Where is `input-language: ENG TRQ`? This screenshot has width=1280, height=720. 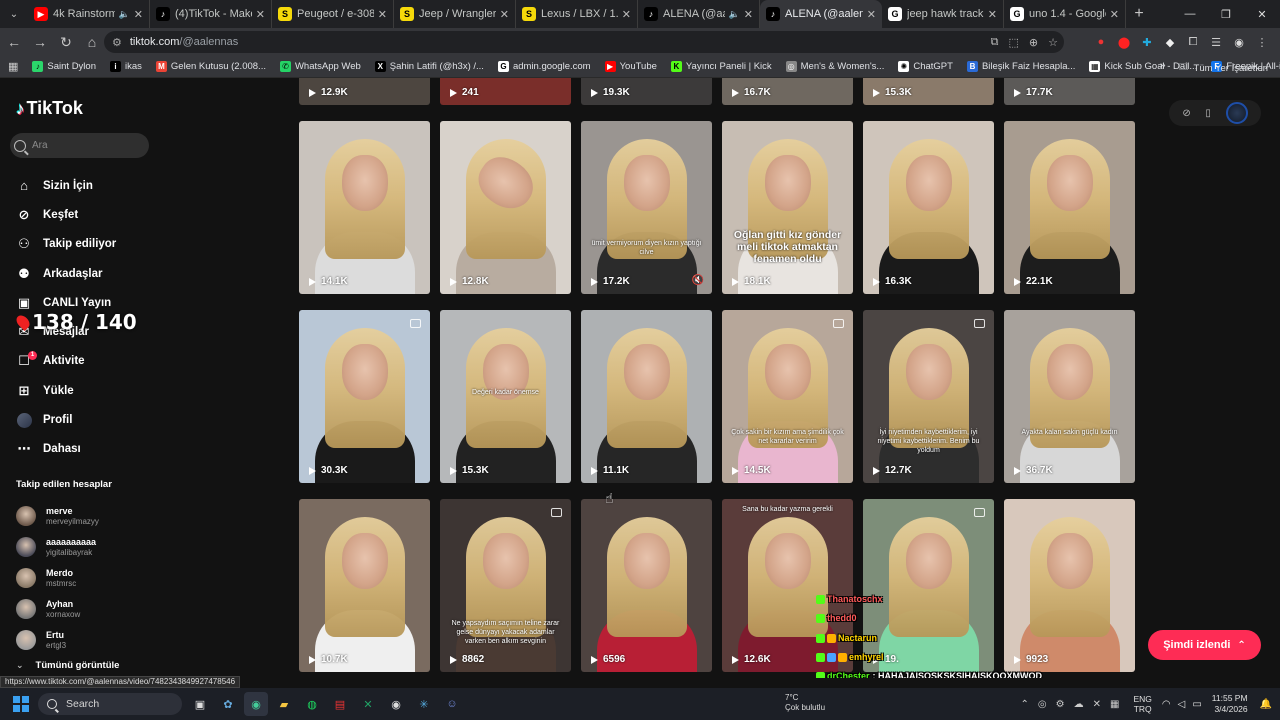 input-language: ENG TRQ is located at coordinates (1142, 704).